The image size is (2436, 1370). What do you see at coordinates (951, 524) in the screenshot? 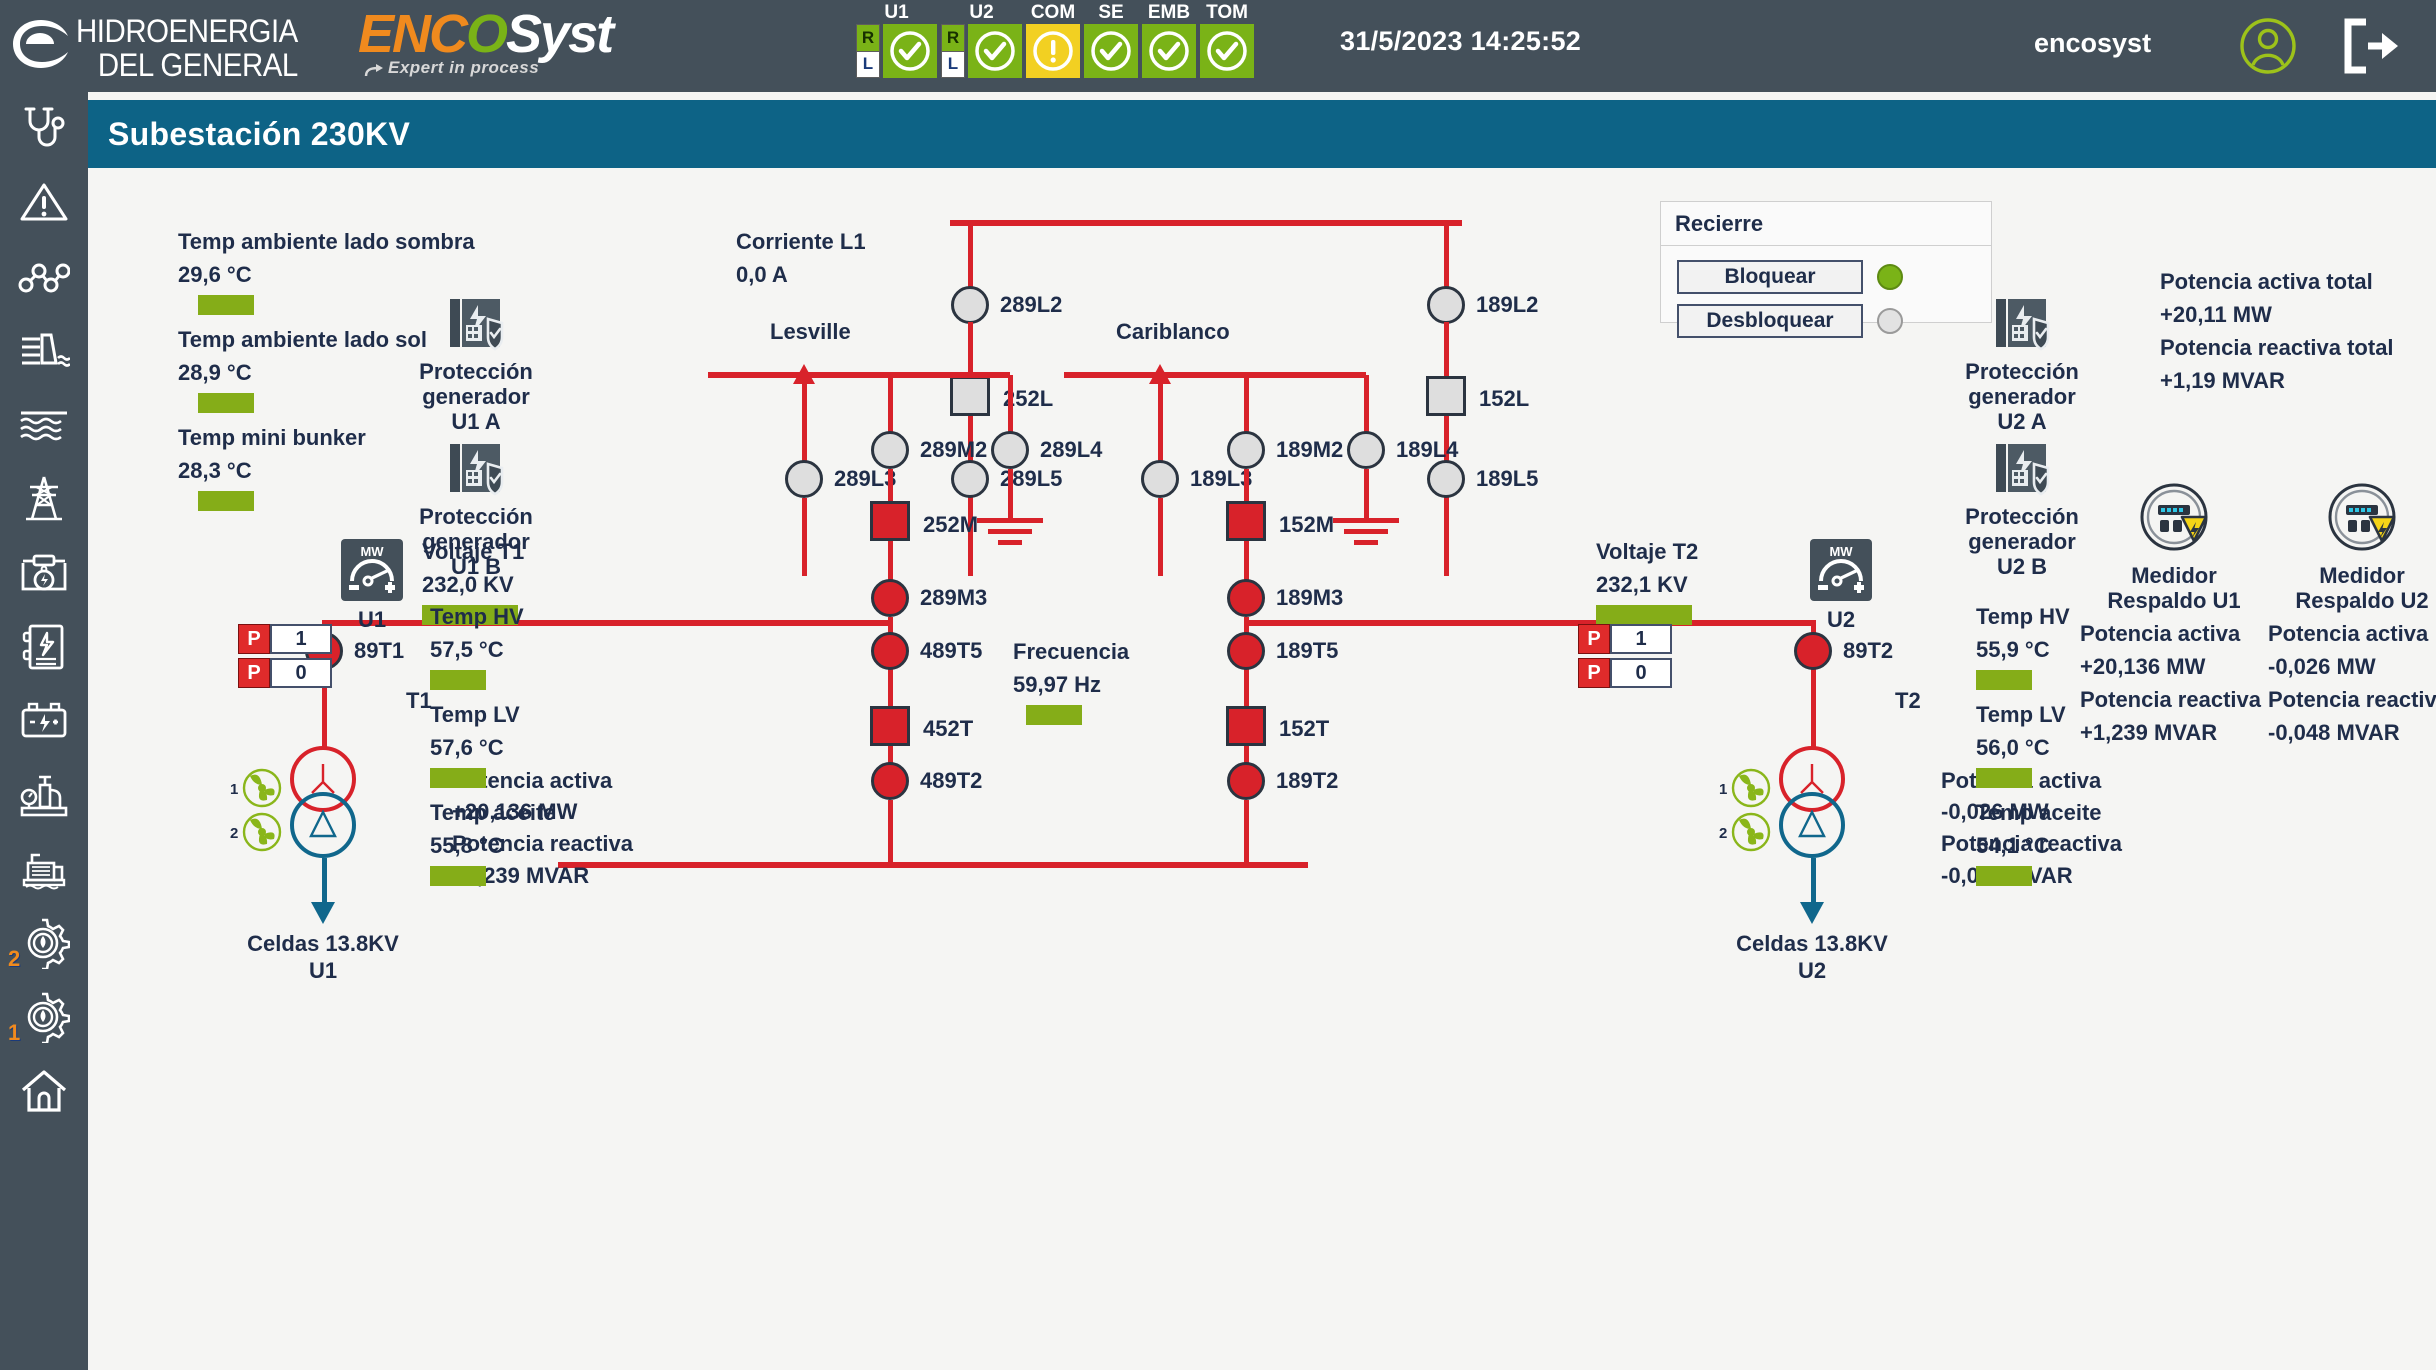
I see `device-252M-label: 252M` at bounding box center [951, 524].